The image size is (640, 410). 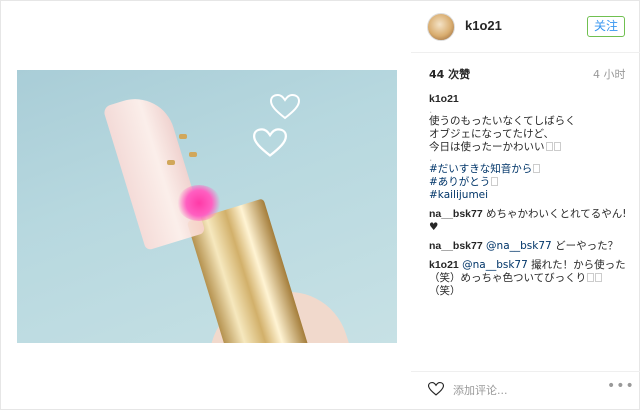 I want to click on more-options-icon: •••, so click(x=621, y=386).